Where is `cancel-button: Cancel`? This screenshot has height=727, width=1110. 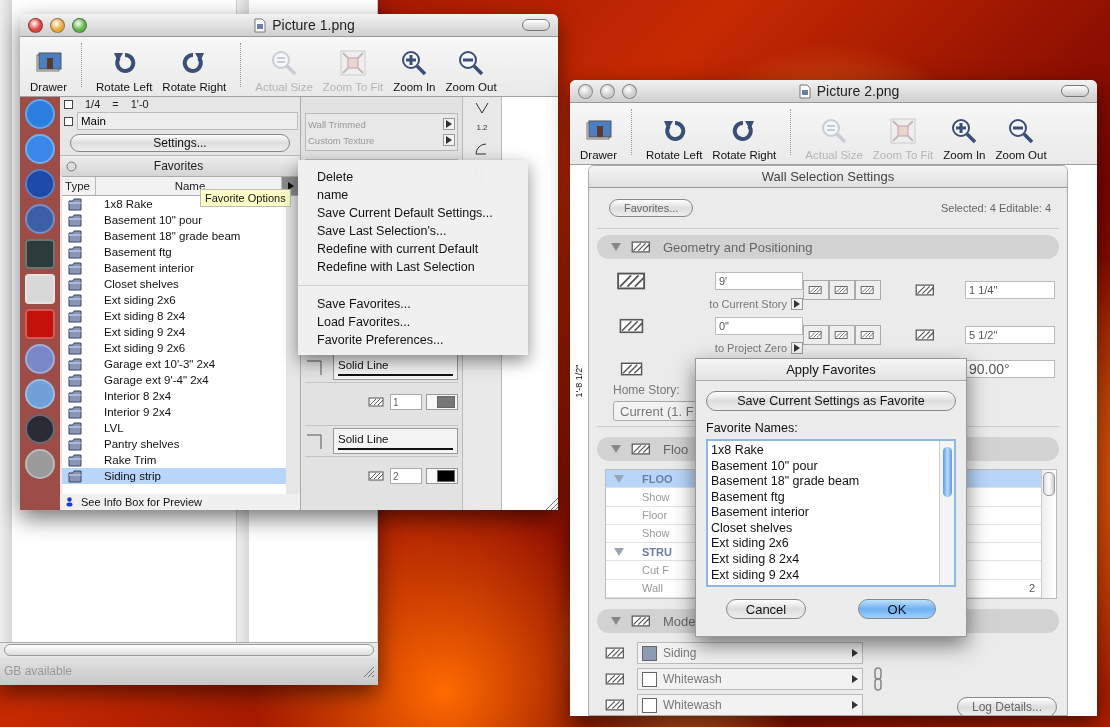 cancel-button: Cancel is located at coordinates (766, 609).